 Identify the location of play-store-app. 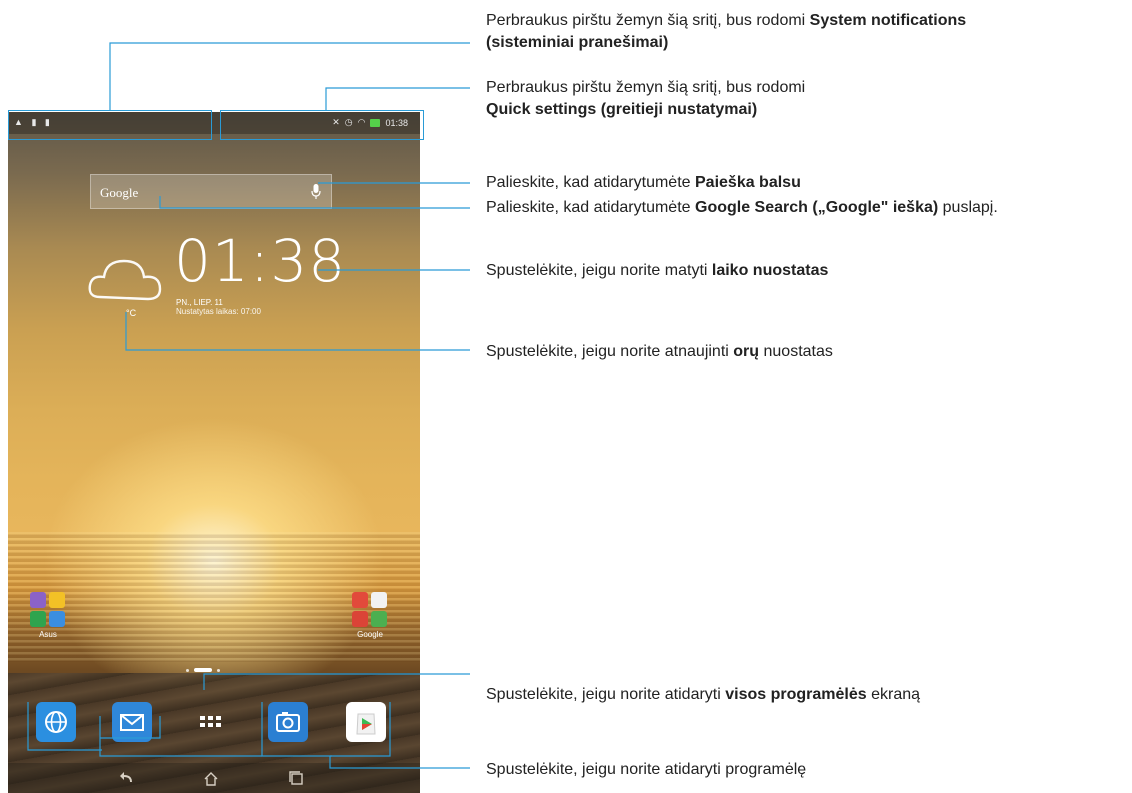
(366, 722).